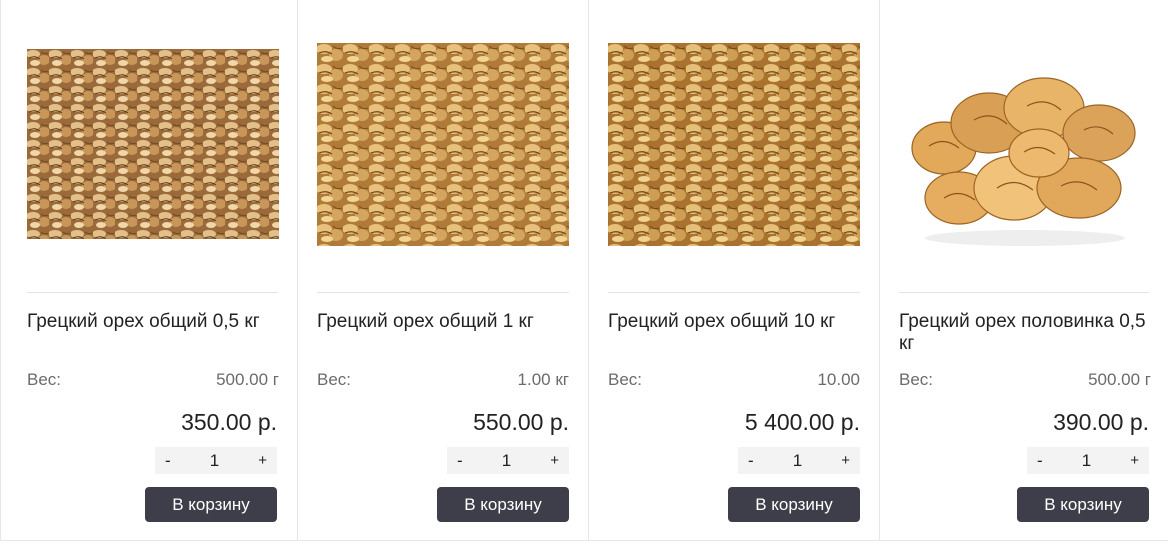 The width and height of the screenshot is (1168, 544). What do you see at coordinates (734, 380) in the screenshot?
I see `weight-row: Вес: 10.00` at bounding box center [734, 380].